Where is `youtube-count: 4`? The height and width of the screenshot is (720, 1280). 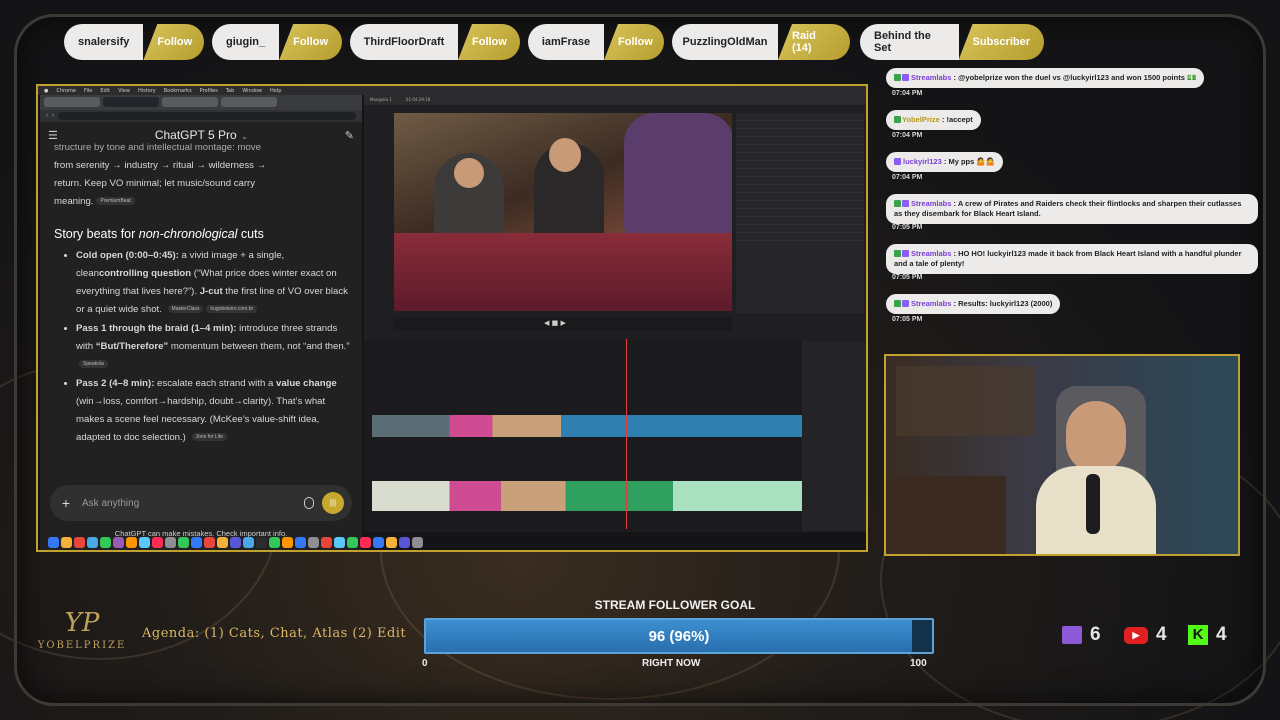
youtube-count: 4 is located at coordinates (1161, 634).